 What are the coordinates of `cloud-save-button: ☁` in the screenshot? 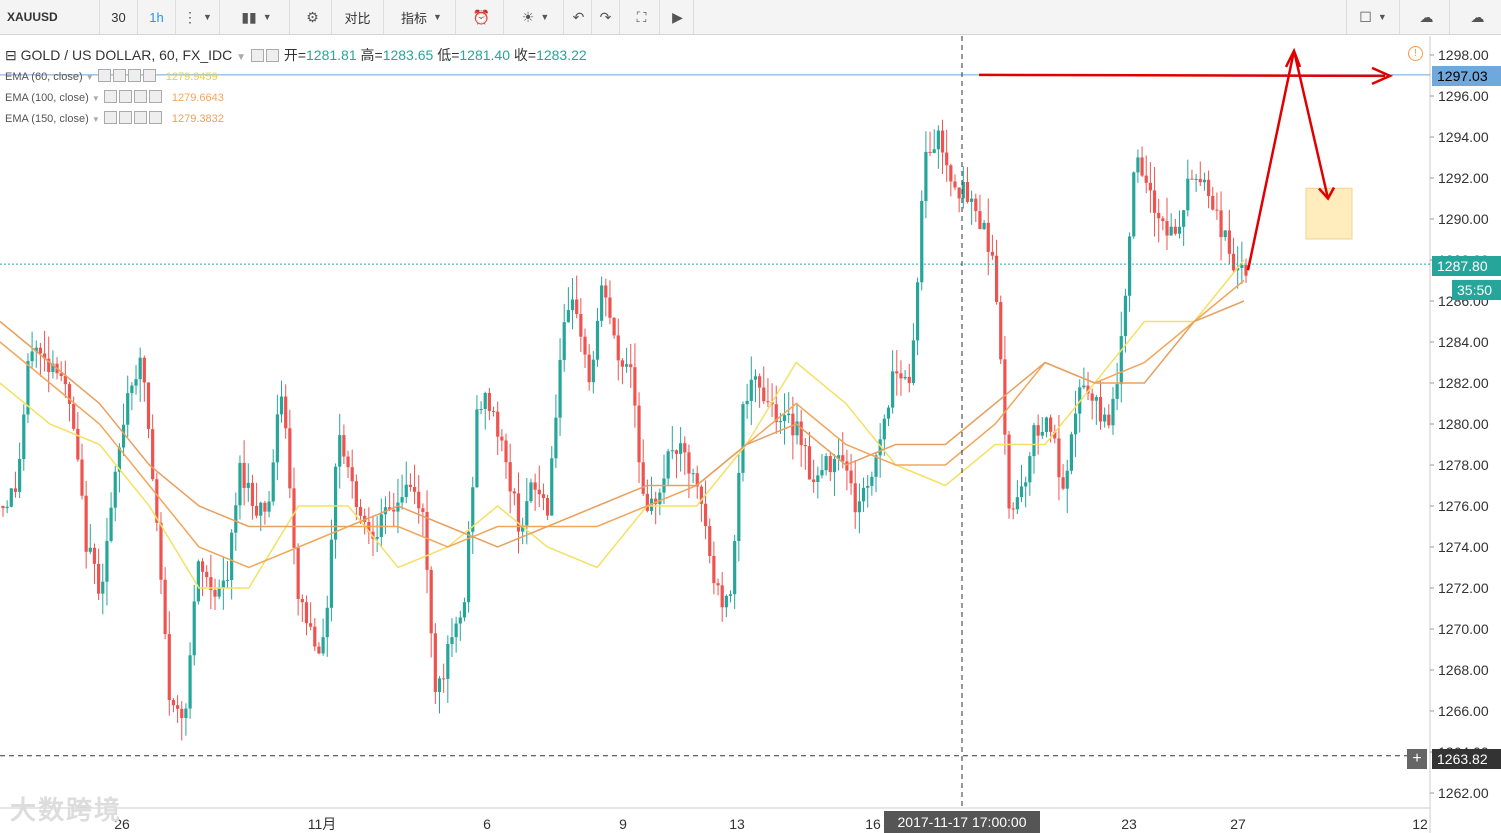 It's located at (1477, 17).